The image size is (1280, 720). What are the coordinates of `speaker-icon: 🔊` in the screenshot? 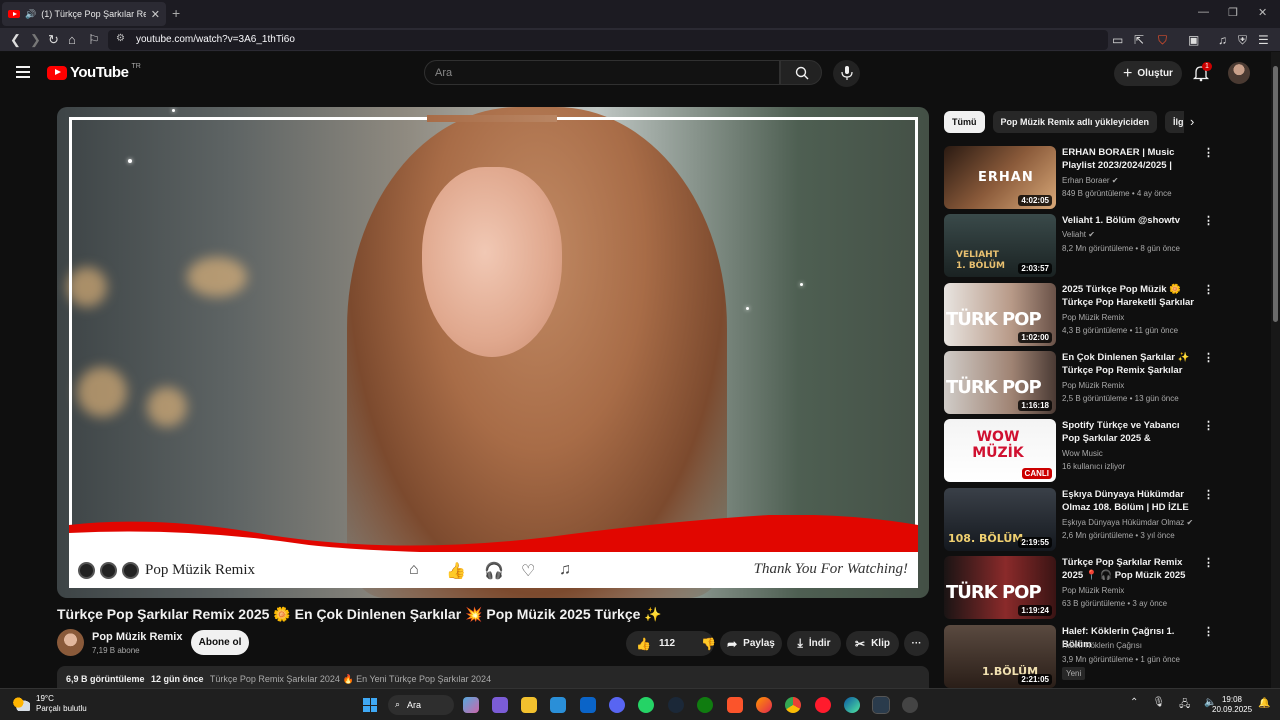 It's located at (30, 14).